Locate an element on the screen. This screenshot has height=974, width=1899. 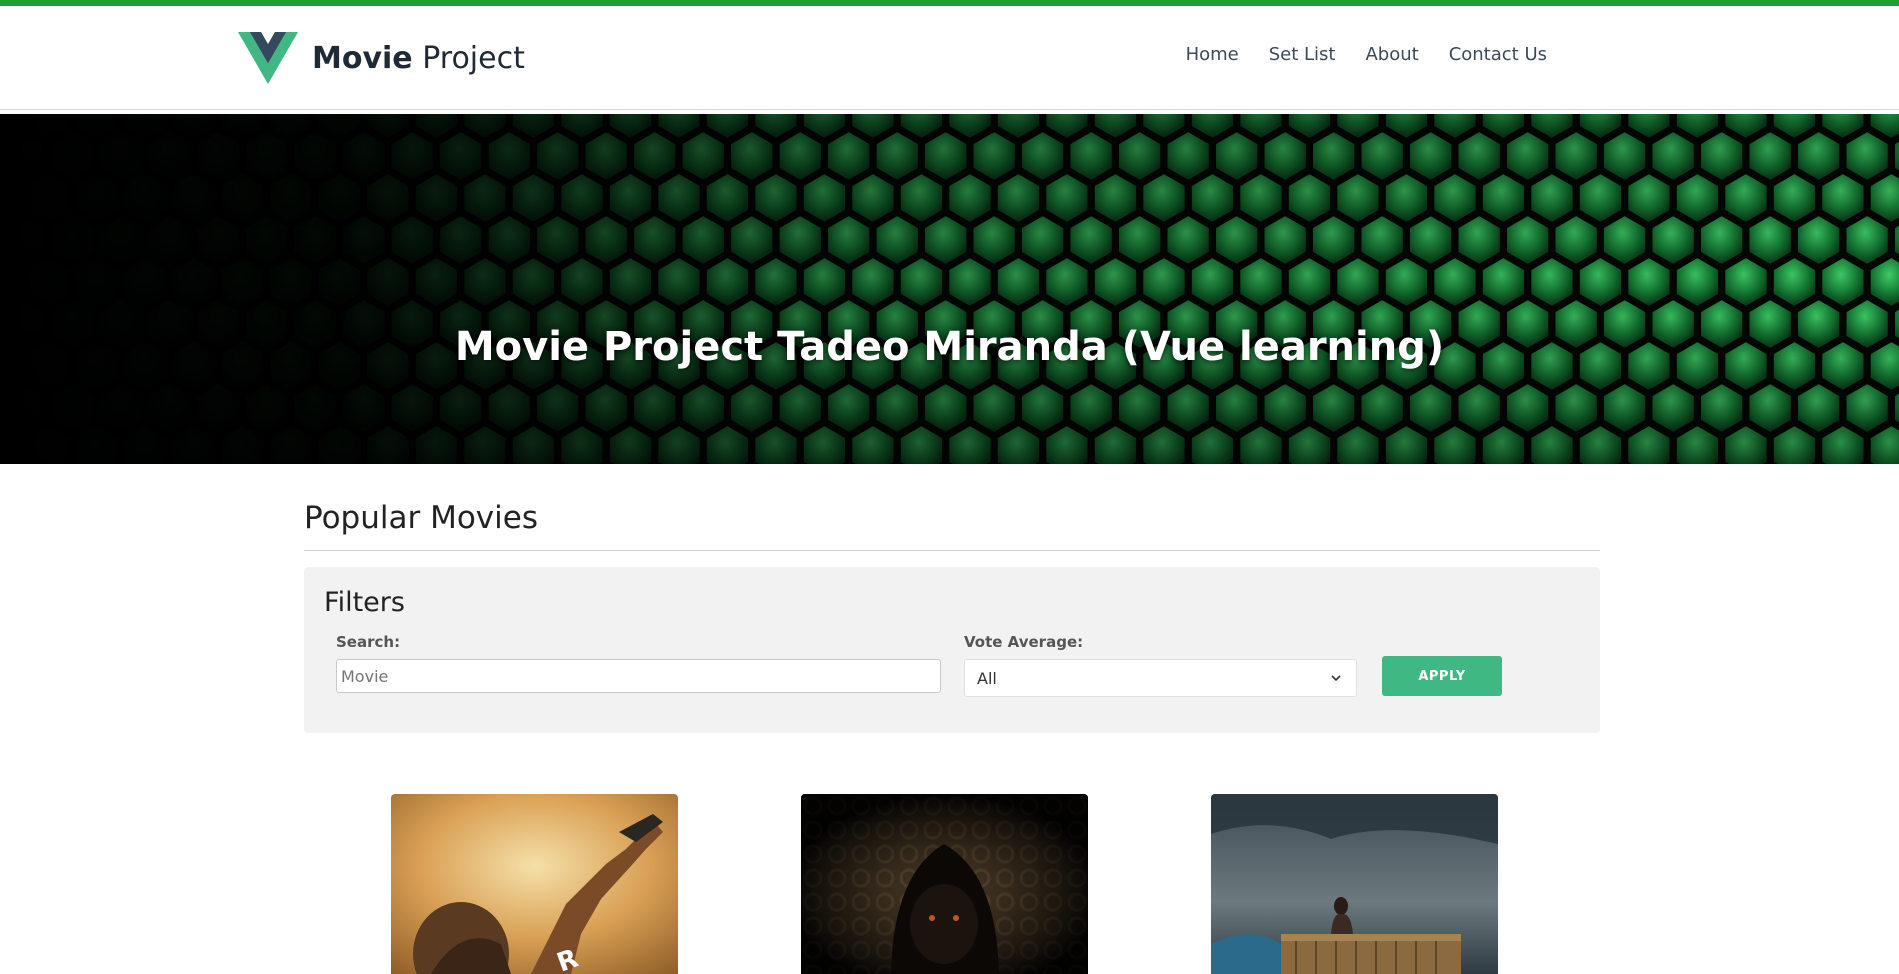
vote-average-select: All is located at coordinates (1160, 678).